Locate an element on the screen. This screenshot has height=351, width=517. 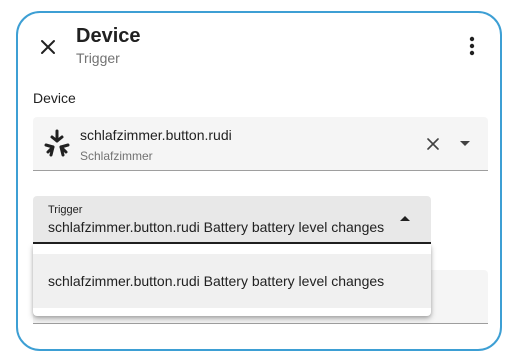
more-vertical-icon is located at coordinates (472, 46).